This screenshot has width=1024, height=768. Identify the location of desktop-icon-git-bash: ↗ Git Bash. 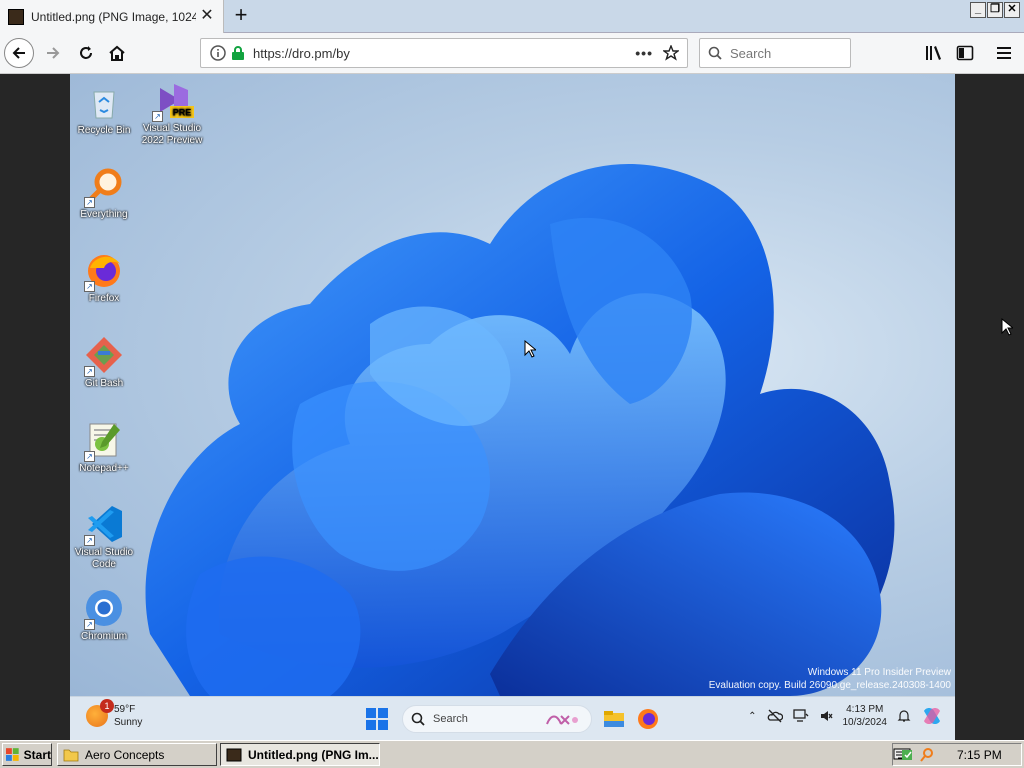
(105, 362).